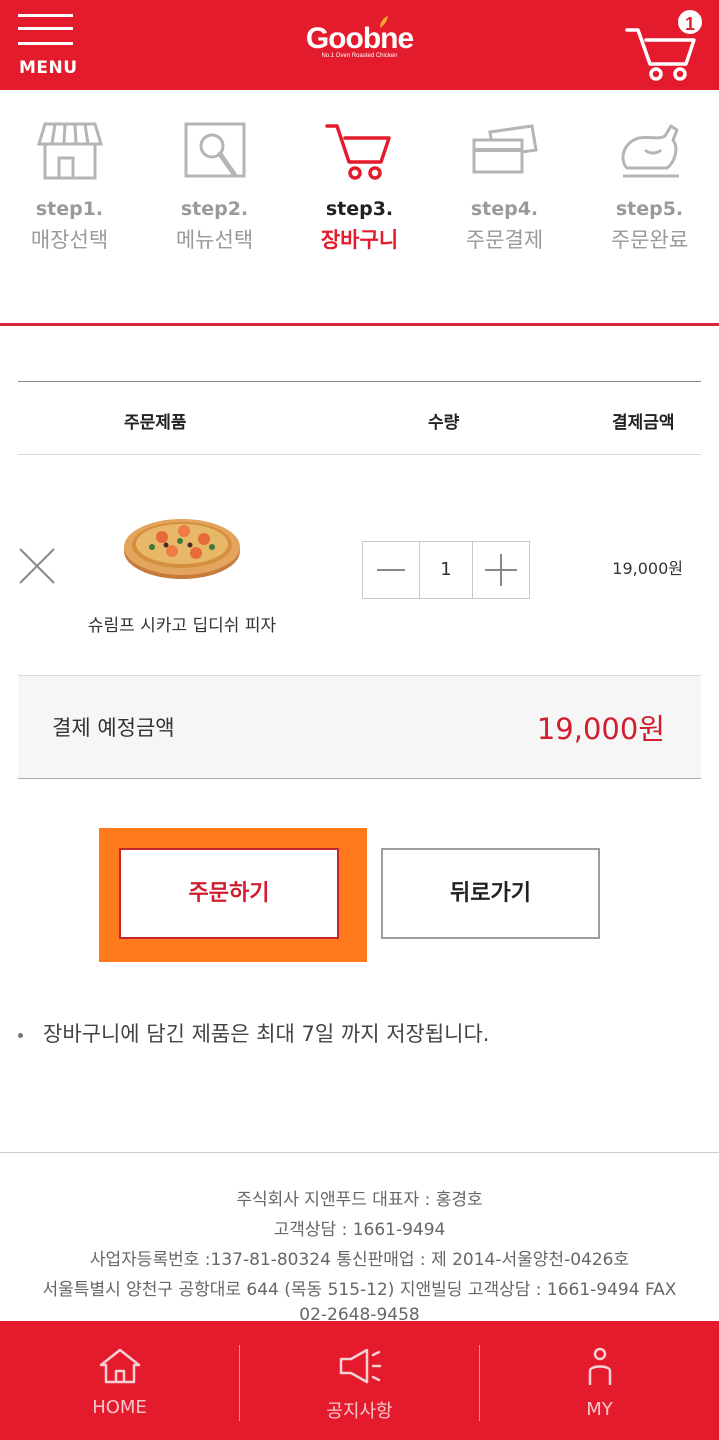 The width and height of the screenshot is (719, 1440). I want to click on step-number: step4., so click(504, 209).